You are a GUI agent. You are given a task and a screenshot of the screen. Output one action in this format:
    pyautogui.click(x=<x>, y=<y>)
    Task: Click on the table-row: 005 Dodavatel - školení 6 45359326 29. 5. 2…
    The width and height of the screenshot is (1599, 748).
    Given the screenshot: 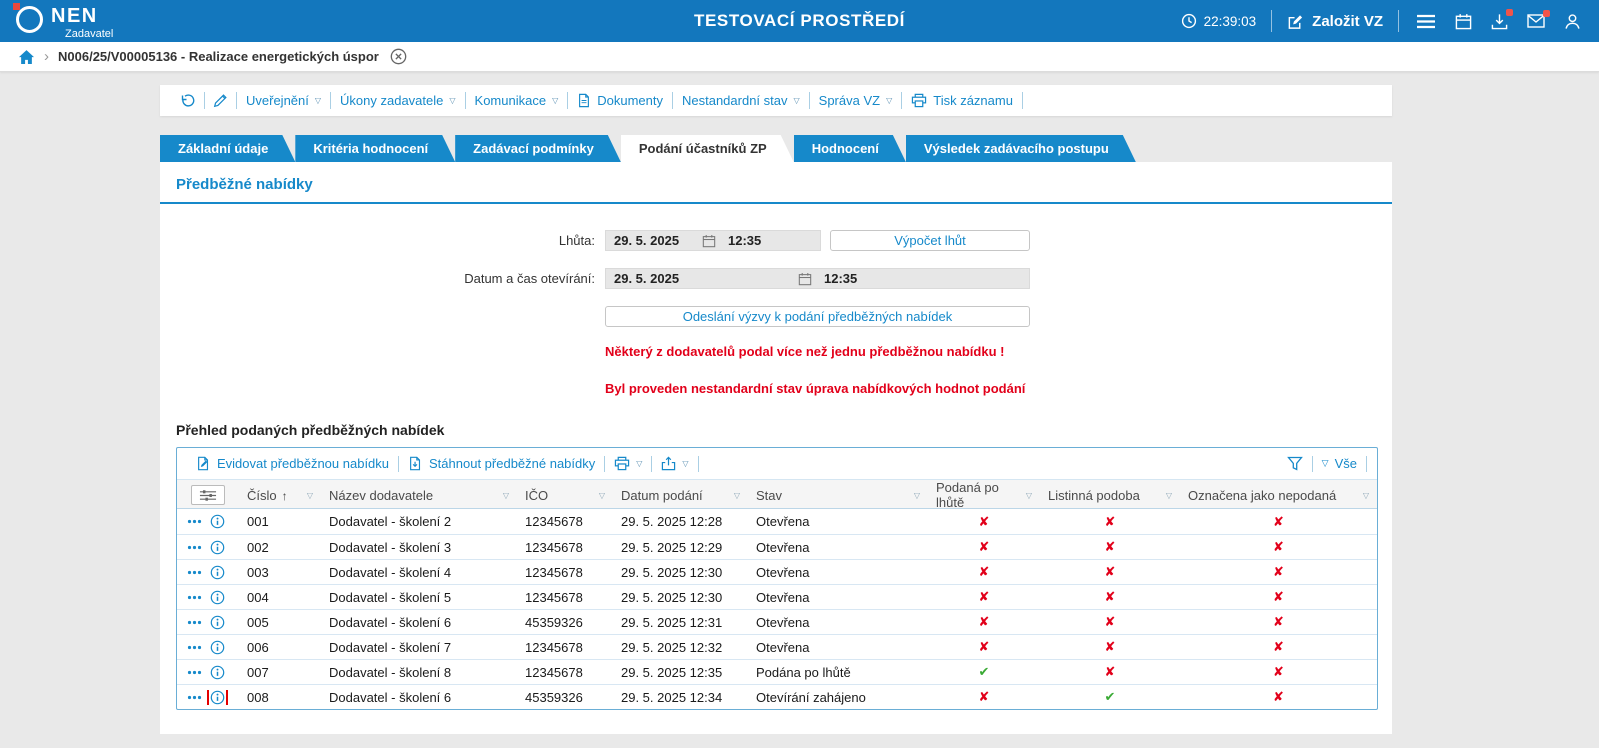 What is the action you would take?
    pyautogui.click(x=777, y=621)
    